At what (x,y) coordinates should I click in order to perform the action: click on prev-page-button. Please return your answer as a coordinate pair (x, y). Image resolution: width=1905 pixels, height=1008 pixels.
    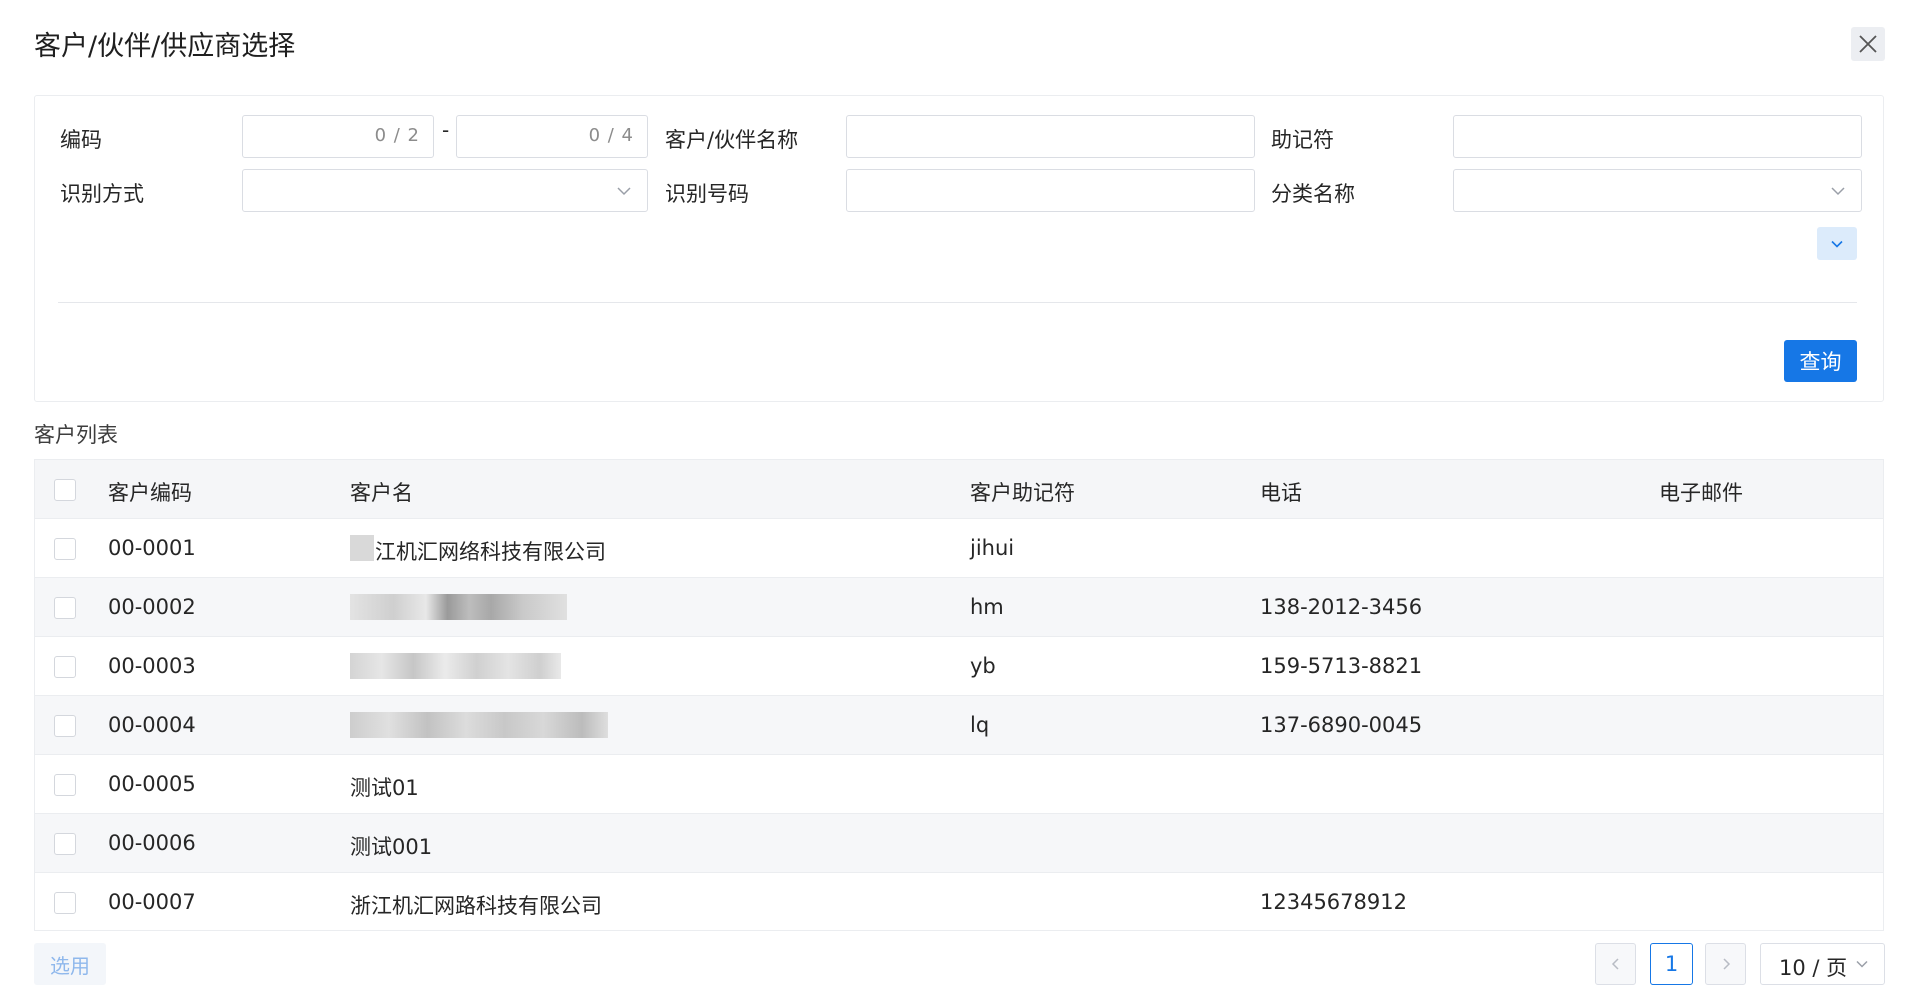
    Looking at the image, I should click on (1615, 964).